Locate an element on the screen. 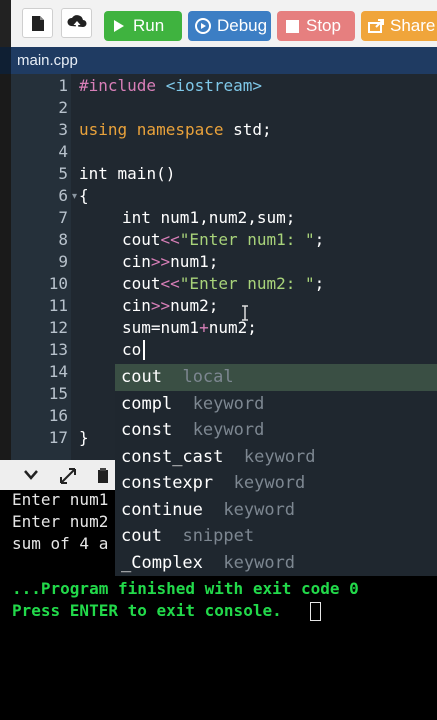  match-text: _Co is located at coordinates (136, 562).